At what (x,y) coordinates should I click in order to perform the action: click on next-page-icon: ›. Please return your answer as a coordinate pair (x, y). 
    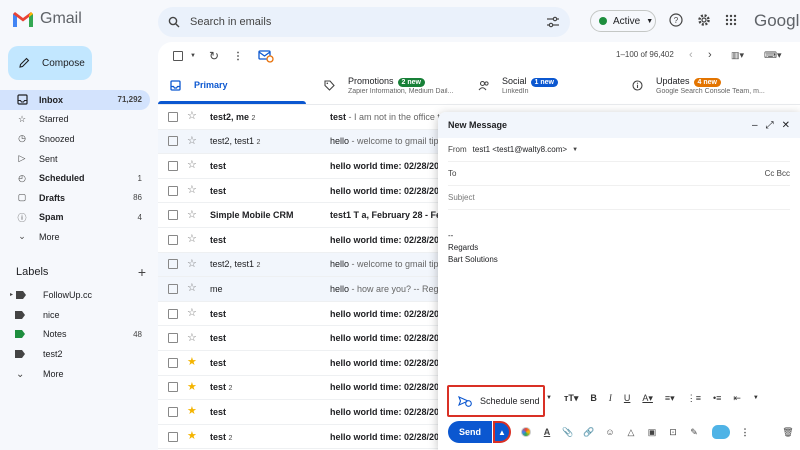
    Looking at the image, I should click on (710, 55).